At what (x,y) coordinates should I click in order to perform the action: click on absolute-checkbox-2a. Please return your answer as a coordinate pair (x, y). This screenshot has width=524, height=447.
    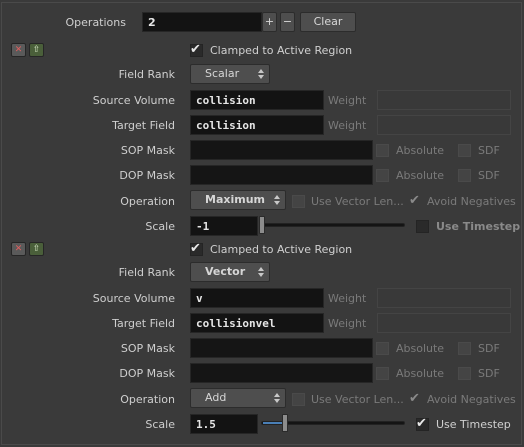
    Looking at the image, I should click on (382, 348).